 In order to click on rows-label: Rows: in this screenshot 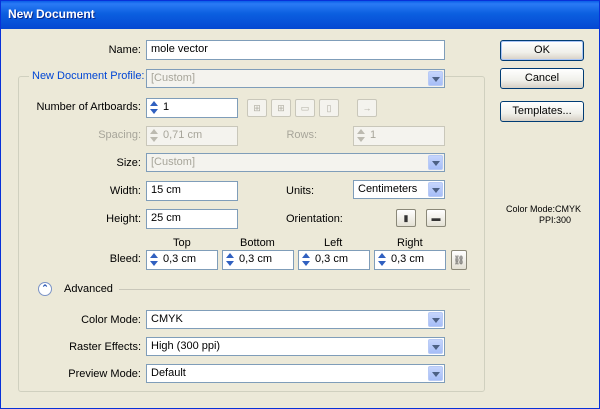, I will do `click(301, 135)`.